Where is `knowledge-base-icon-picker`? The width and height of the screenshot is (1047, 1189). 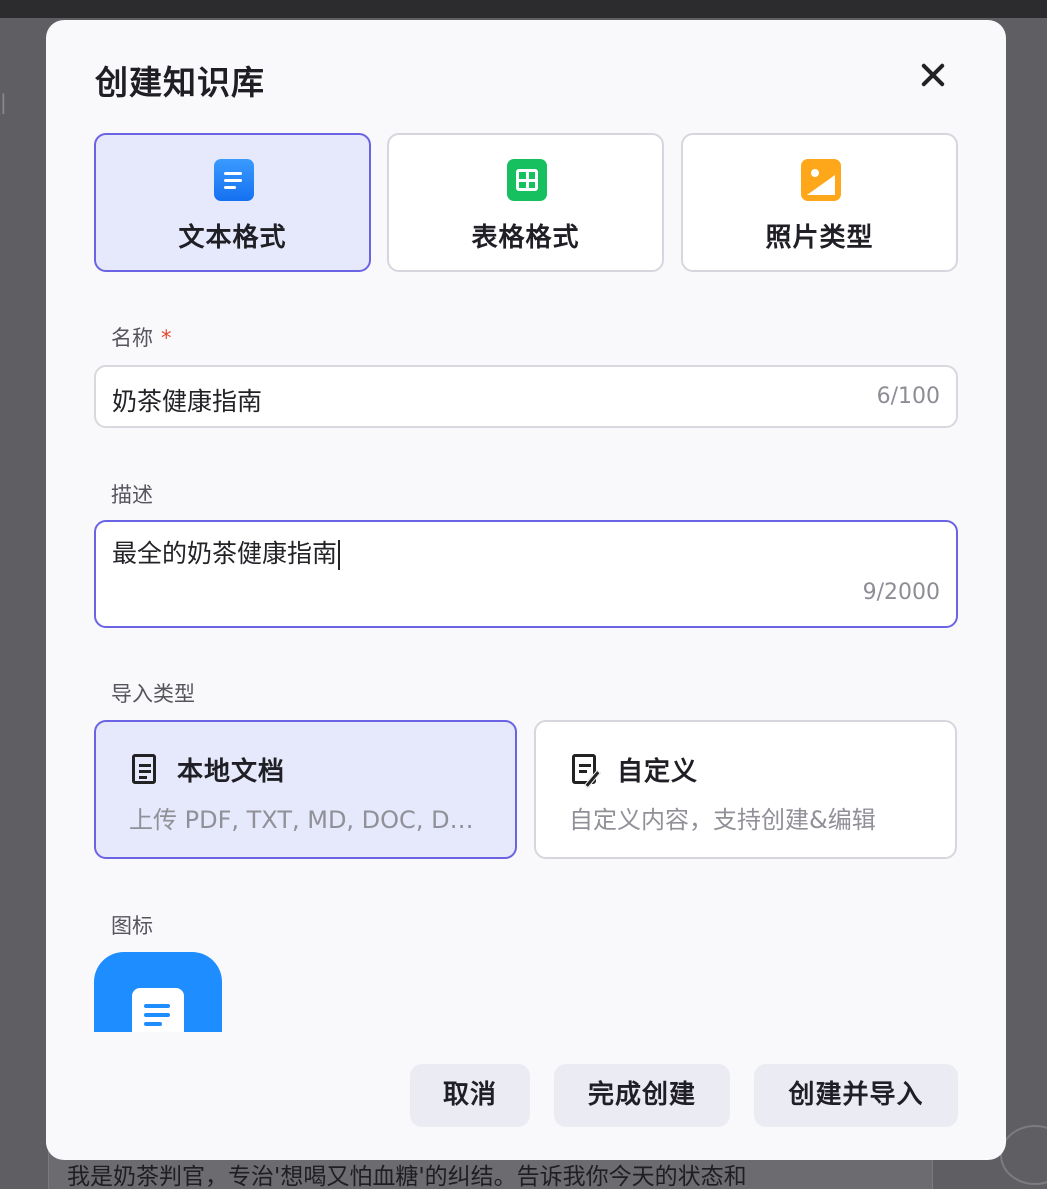 knowledge-base-icon-picker is located at coordinates (158, 992).